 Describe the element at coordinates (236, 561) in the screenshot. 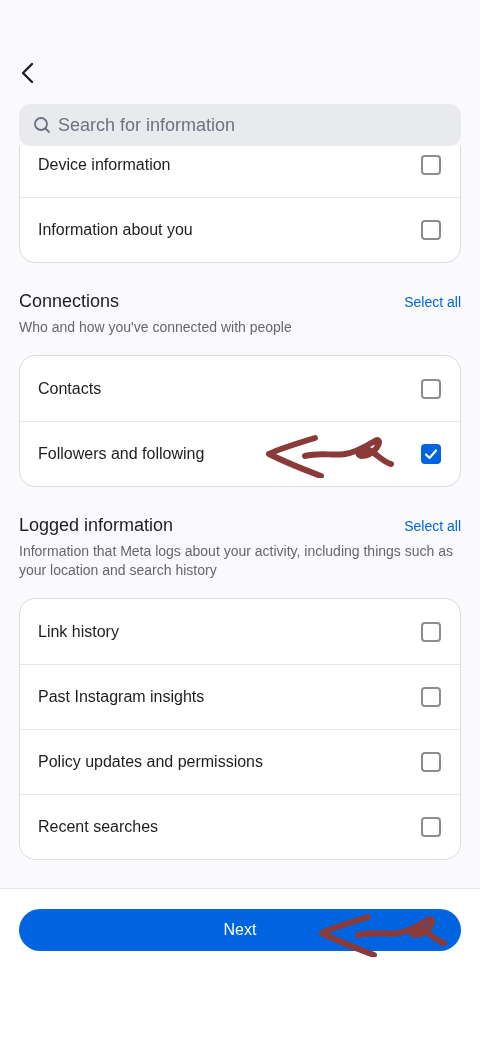

I see `section-description: Information that Meta logs about your activity, including things such as your location and search history` at that location.